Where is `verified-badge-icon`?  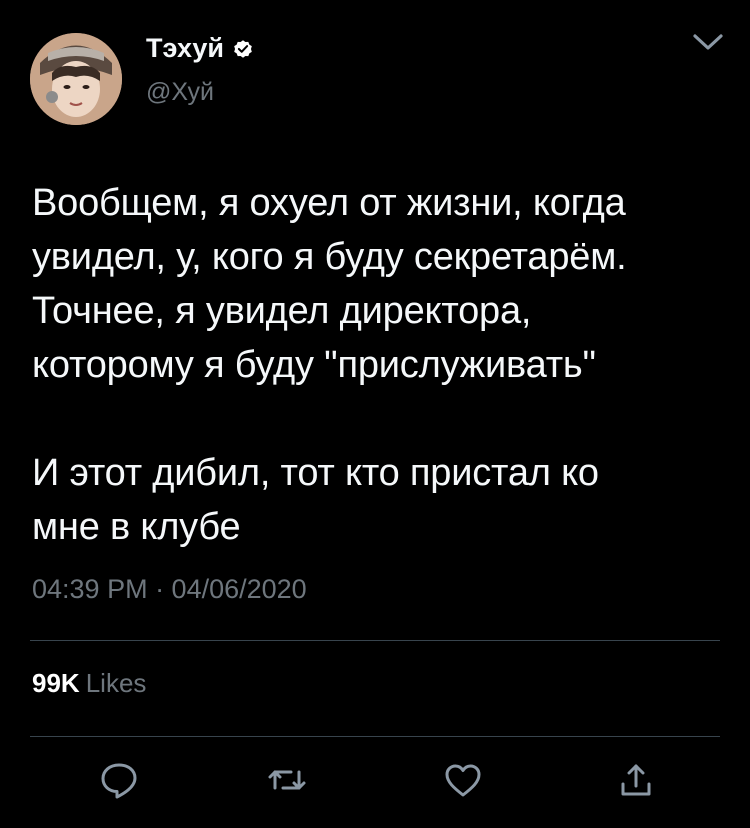 verified-badge-icon is located at coordinates (243, 48).